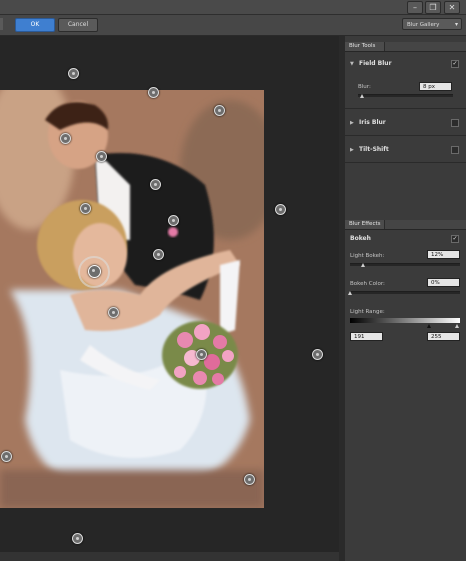 This screenshot has width=466, height=561. I want to click on bokeh-color-label: Bokeh Color:, so click(367, 284).